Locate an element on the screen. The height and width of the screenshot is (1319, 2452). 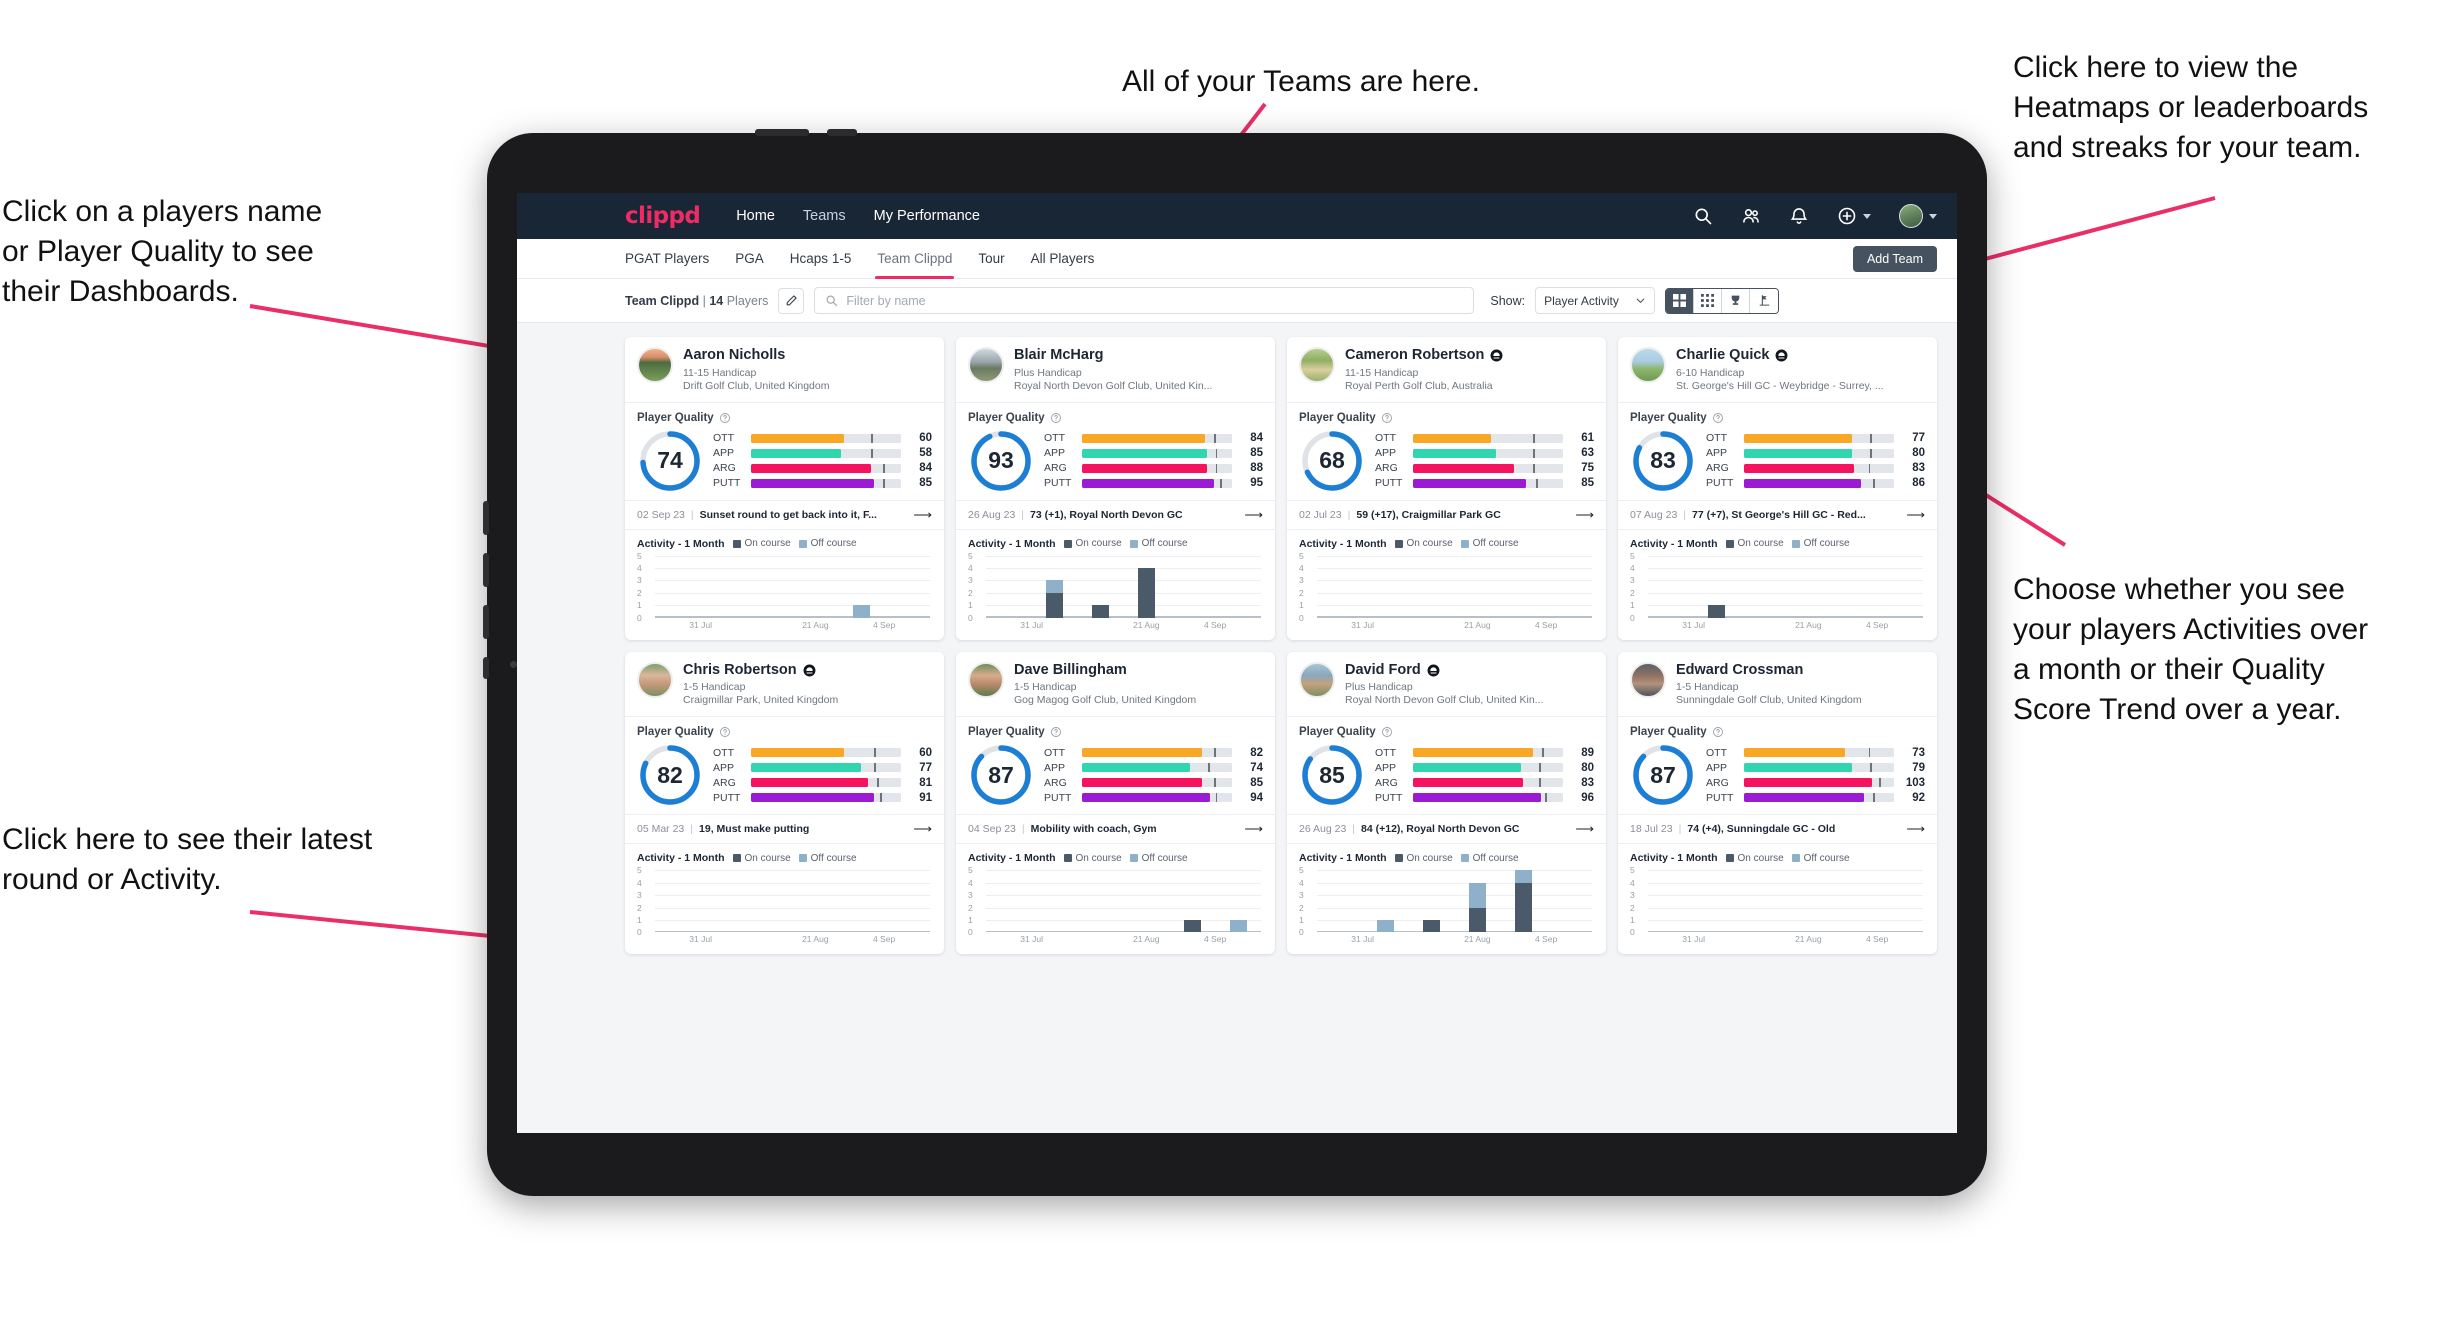
tab-hcaps-1-5: Hcaps 1-5 is located at coordinates (821, 259).